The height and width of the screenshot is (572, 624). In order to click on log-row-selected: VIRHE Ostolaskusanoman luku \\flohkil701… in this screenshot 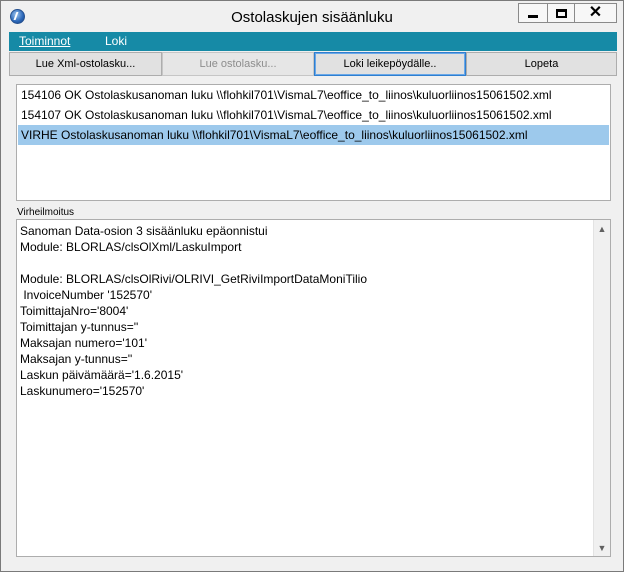, I will do `click(313, 135)`.